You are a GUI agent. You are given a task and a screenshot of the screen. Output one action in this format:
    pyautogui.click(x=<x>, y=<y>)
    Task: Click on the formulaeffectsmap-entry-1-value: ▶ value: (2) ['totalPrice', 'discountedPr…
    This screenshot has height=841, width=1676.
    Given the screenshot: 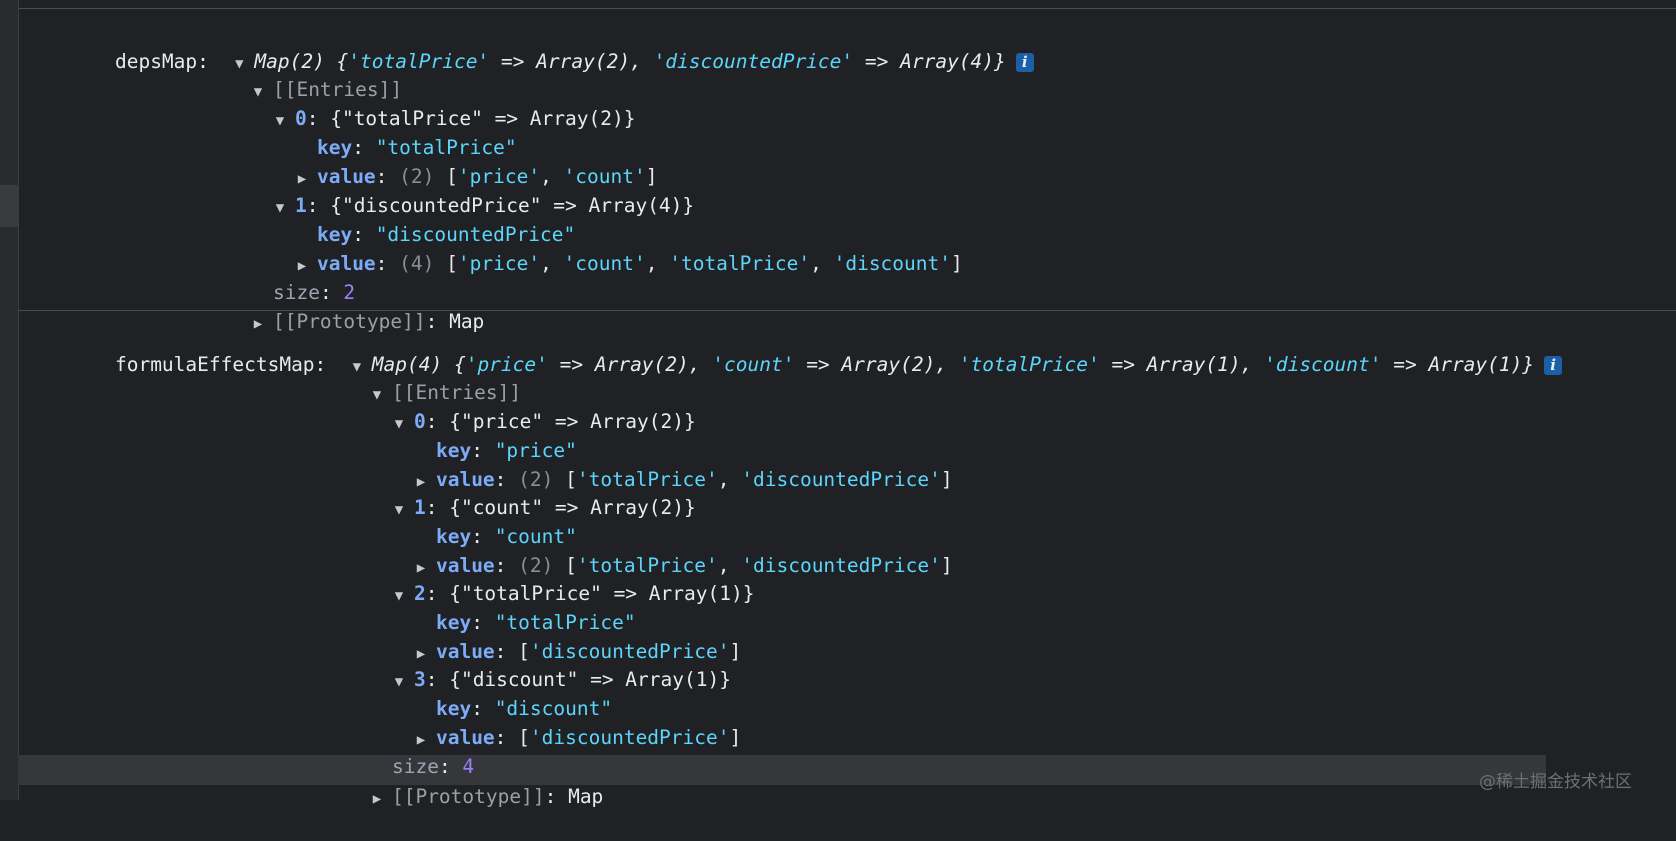 What is the action you would take?
    pyautogui.click(x=660, y=550)
    